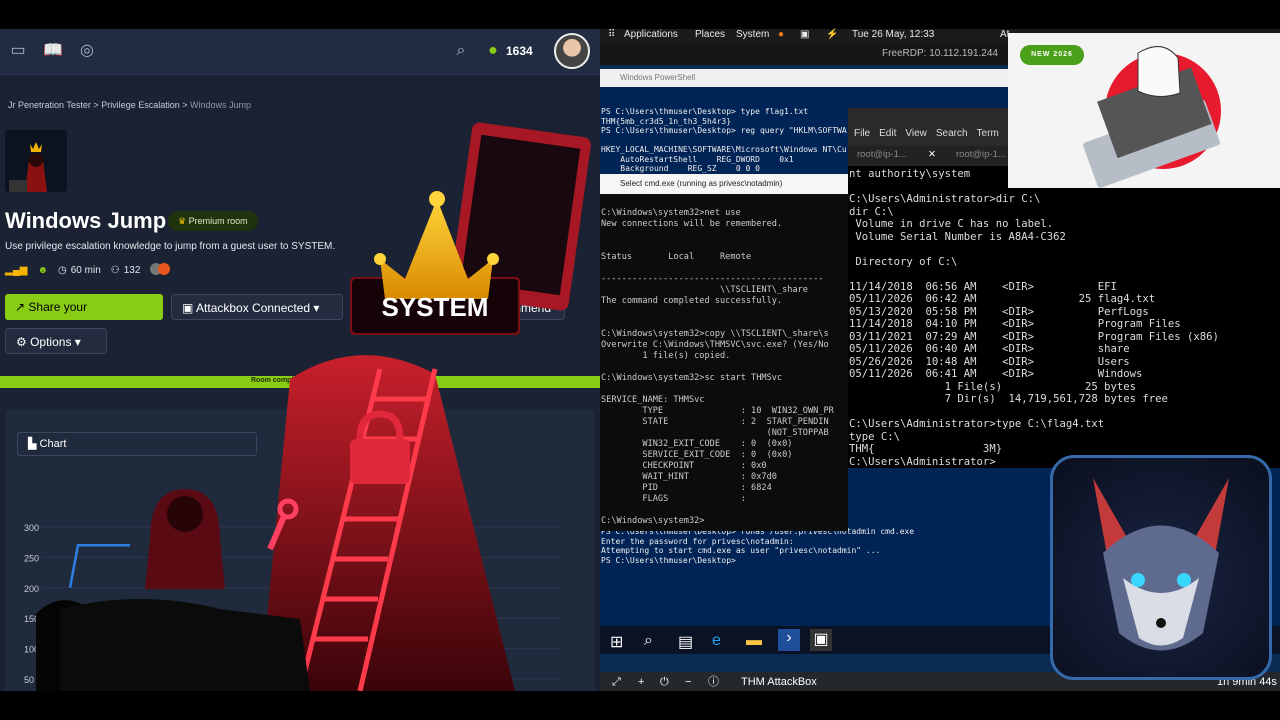 The image size is (1280, 720). What do you see at coordinates (928, 127) in the screenshot?
I see `terminal-menubar: File Edit View Search Term` at bounding box center [928, 127].